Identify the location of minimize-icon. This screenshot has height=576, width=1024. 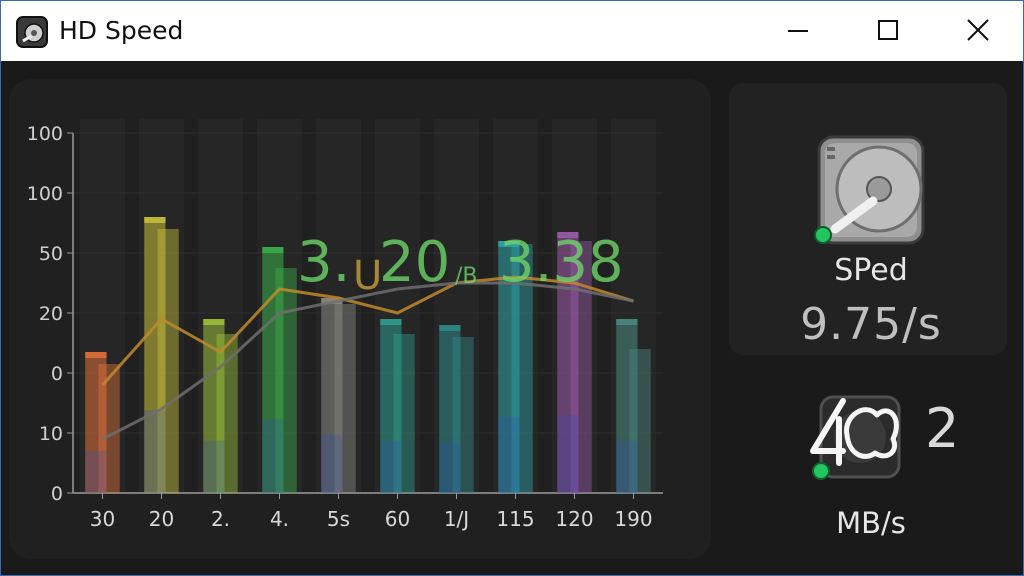
(798, 31).